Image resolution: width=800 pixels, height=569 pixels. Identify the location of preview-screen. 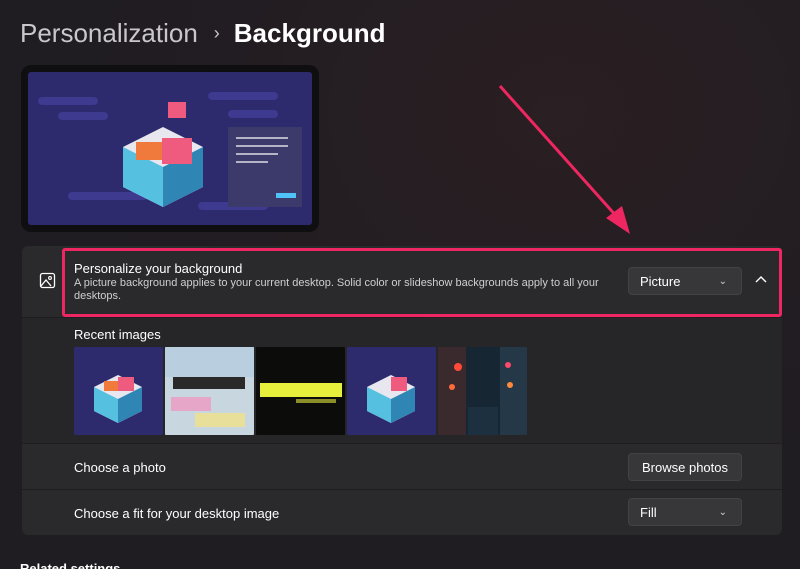
(170, 148).